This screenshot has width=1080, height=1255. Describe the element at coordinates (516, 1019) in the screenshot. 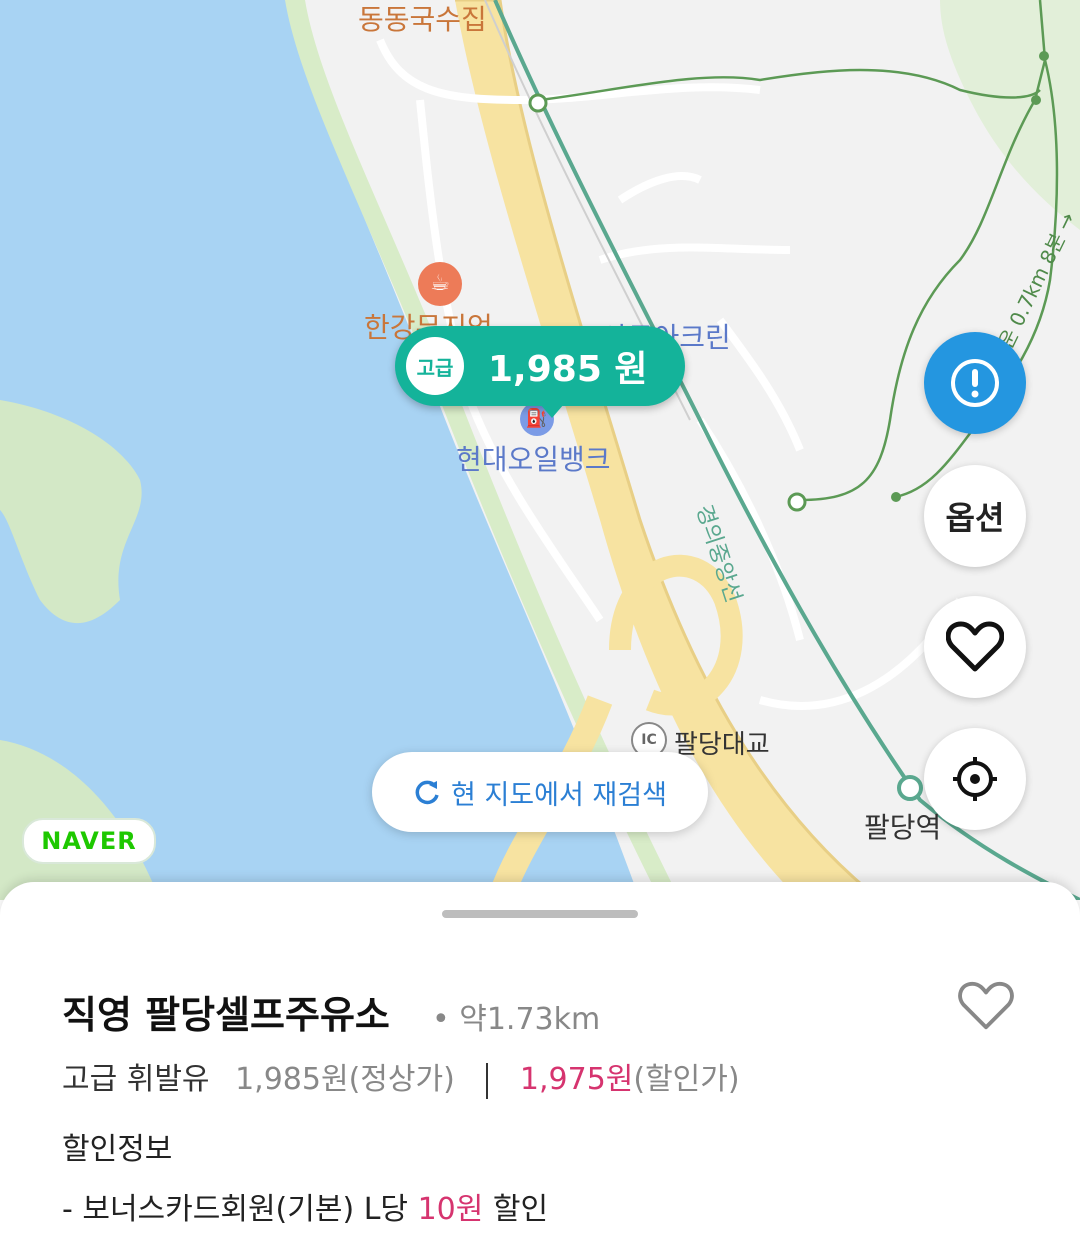

I see `station-distance: • 약1.73km` at that location.